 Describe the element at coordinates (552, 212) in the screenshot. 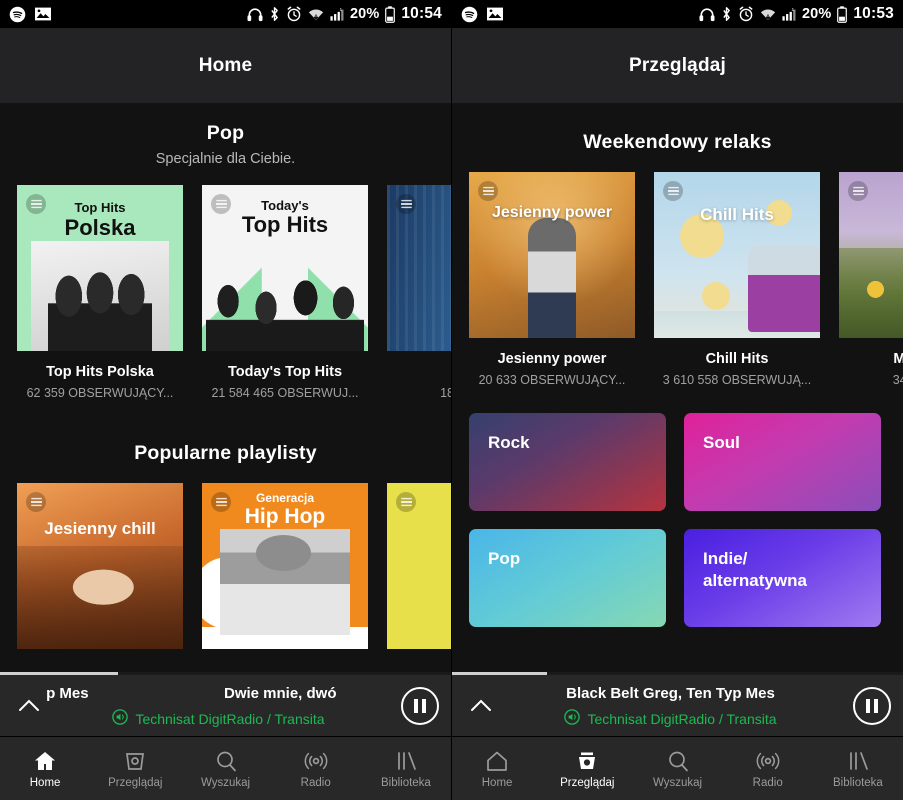

I see `art-label-main: Jesienny power` at that location.